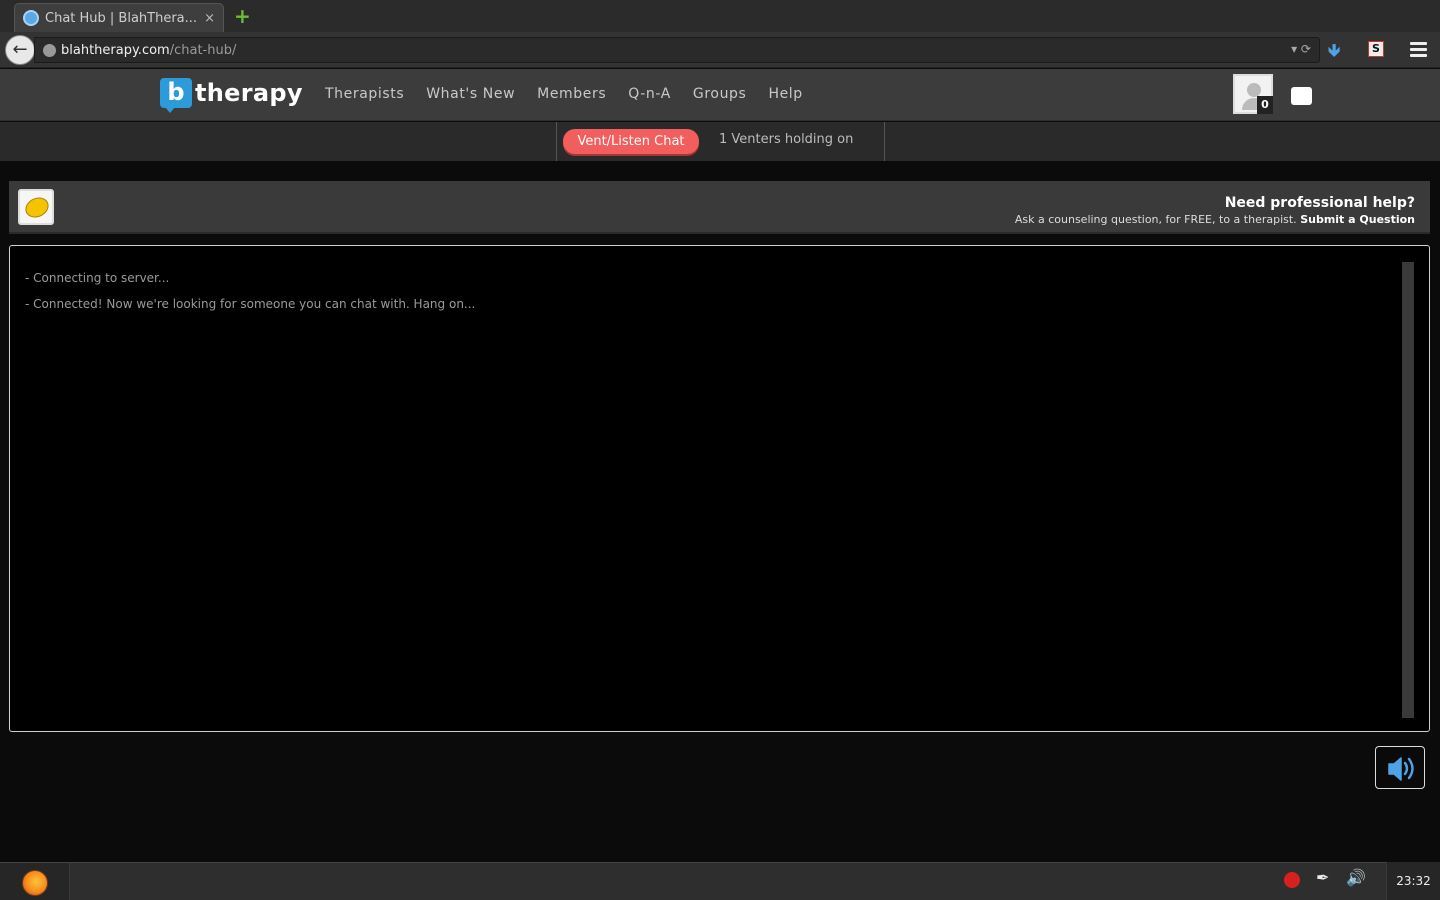 This screenshot has height=900, width=1440. I want to click on download-icon: 🡻, so click(1334, 52).